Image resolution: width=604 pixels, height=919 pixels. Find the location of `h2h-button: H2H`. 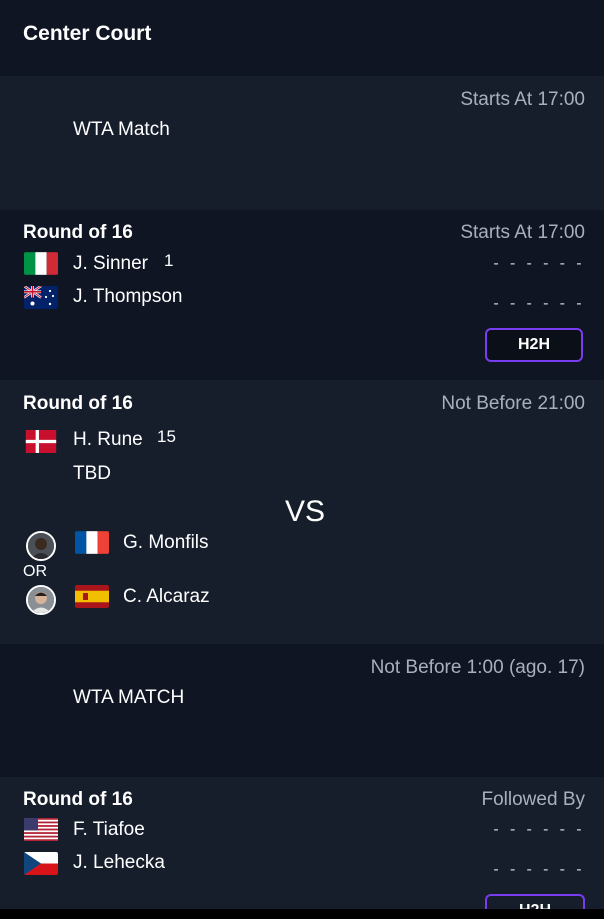

h2h-button: H2H is located at coordinates (534, 345).